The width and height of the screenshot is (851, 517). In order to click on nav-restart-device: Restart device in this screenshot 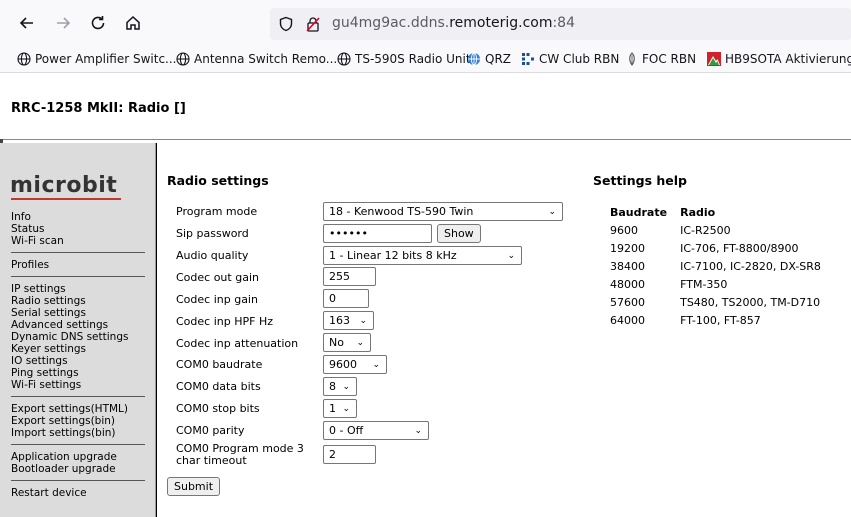, I will do `click(49, 493)`.